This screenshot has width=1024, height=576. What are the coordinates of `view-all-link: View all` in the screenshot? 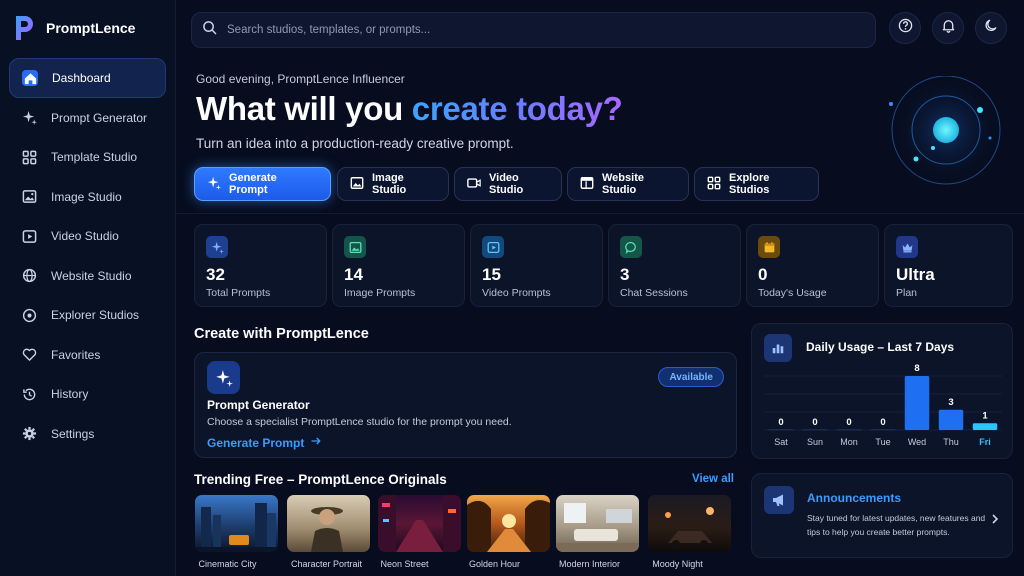 It's located at (713, 479).